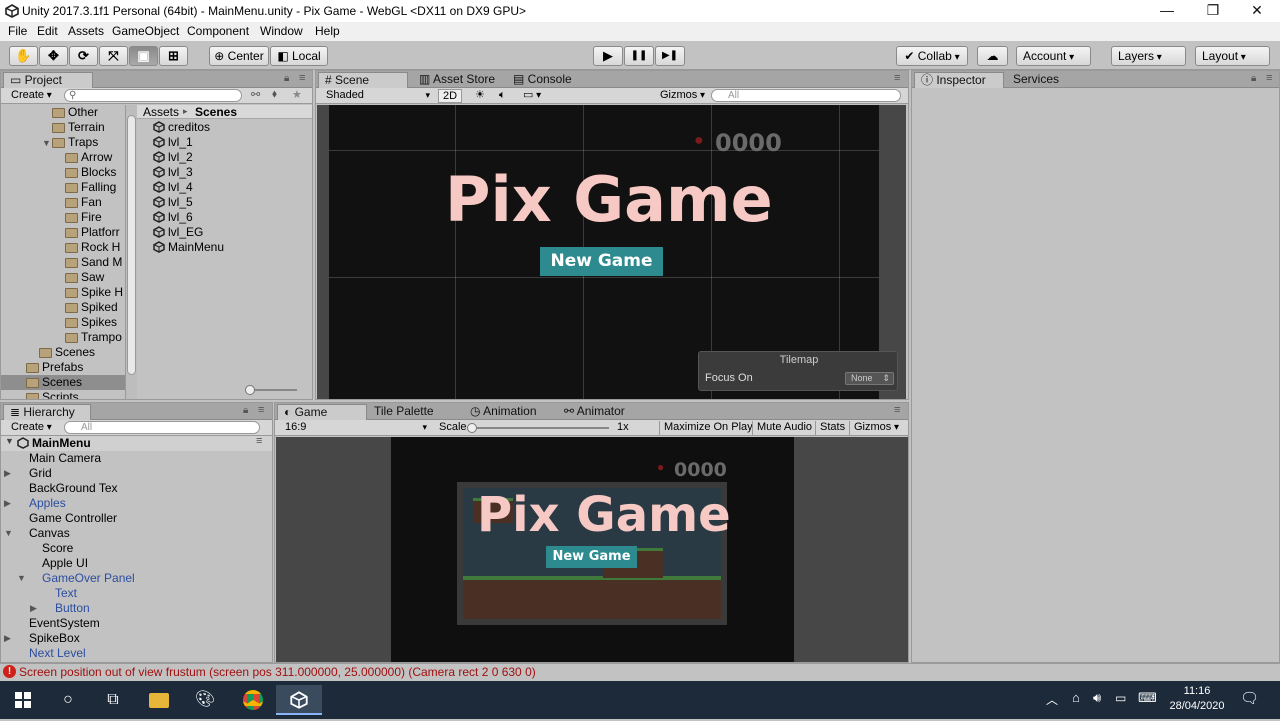 This screenshot has height=721, width=1280. What do you see at coordinates (31, 96) in the screenshot?
I see `project-create-button: Create` at bounding box center [31, 96].